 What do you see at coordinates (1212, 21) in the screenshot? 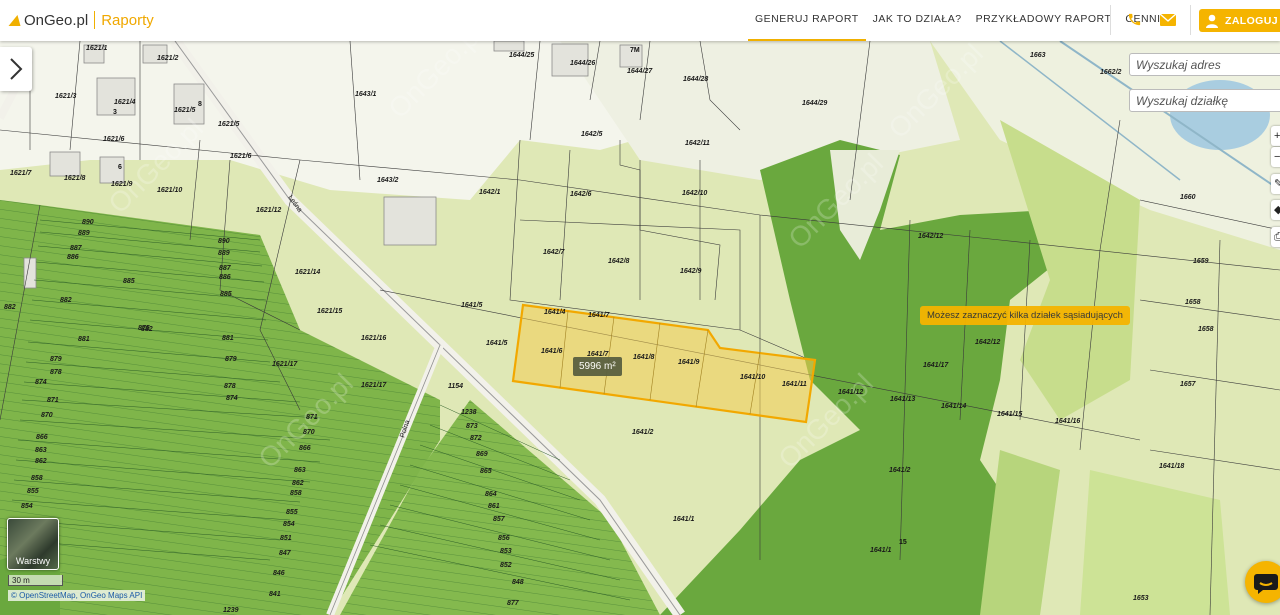
I see `user-icon` at bounding box center [1212, 21].